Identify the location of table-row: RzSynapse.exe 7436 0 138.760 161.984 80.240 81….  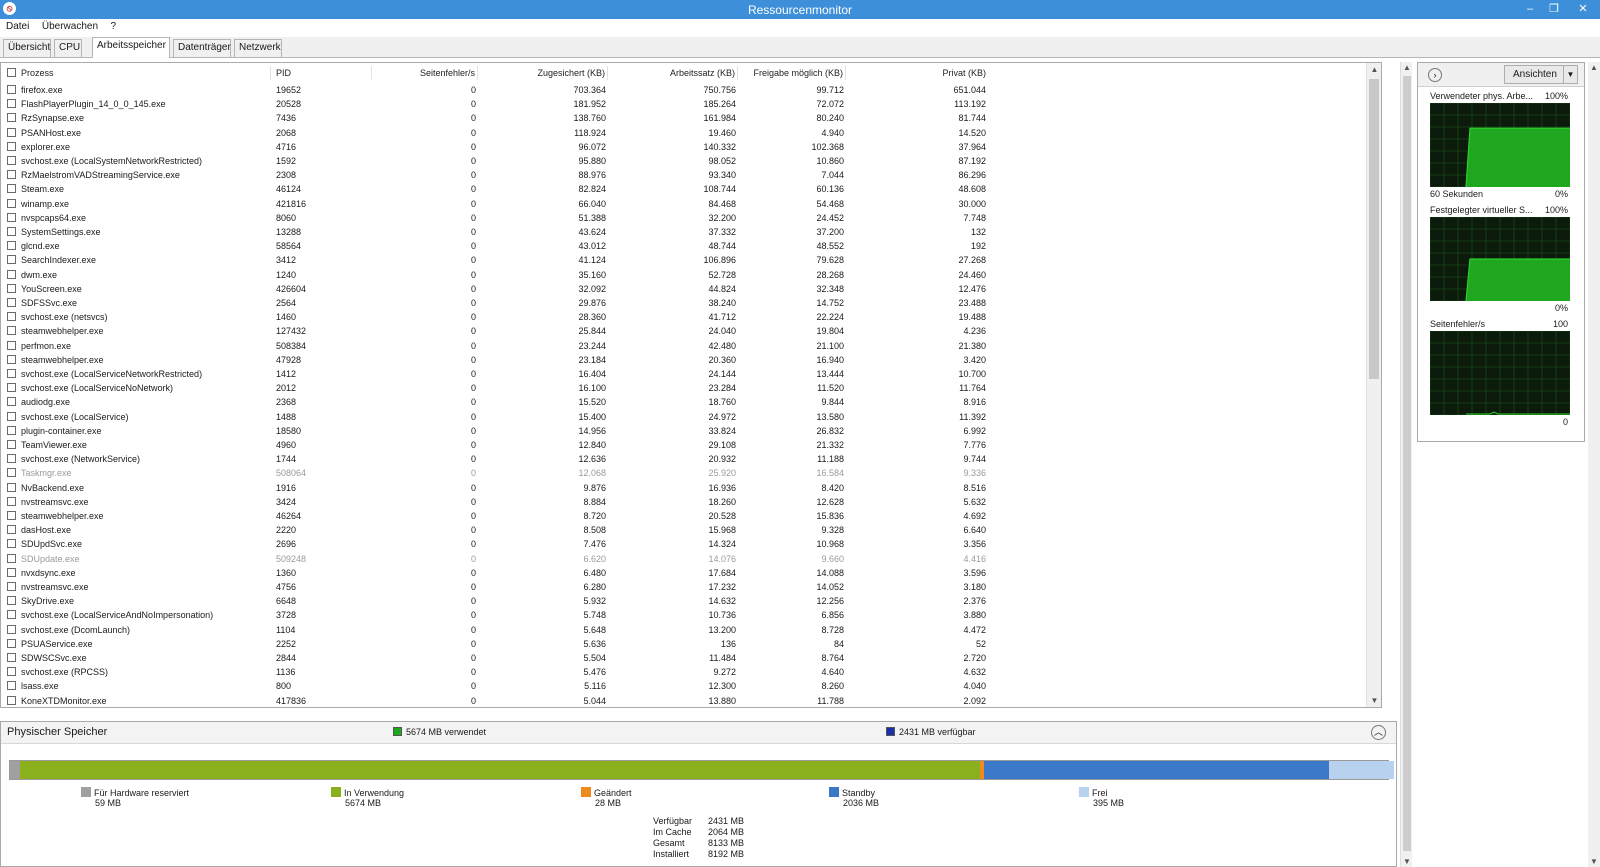
(501, 118).